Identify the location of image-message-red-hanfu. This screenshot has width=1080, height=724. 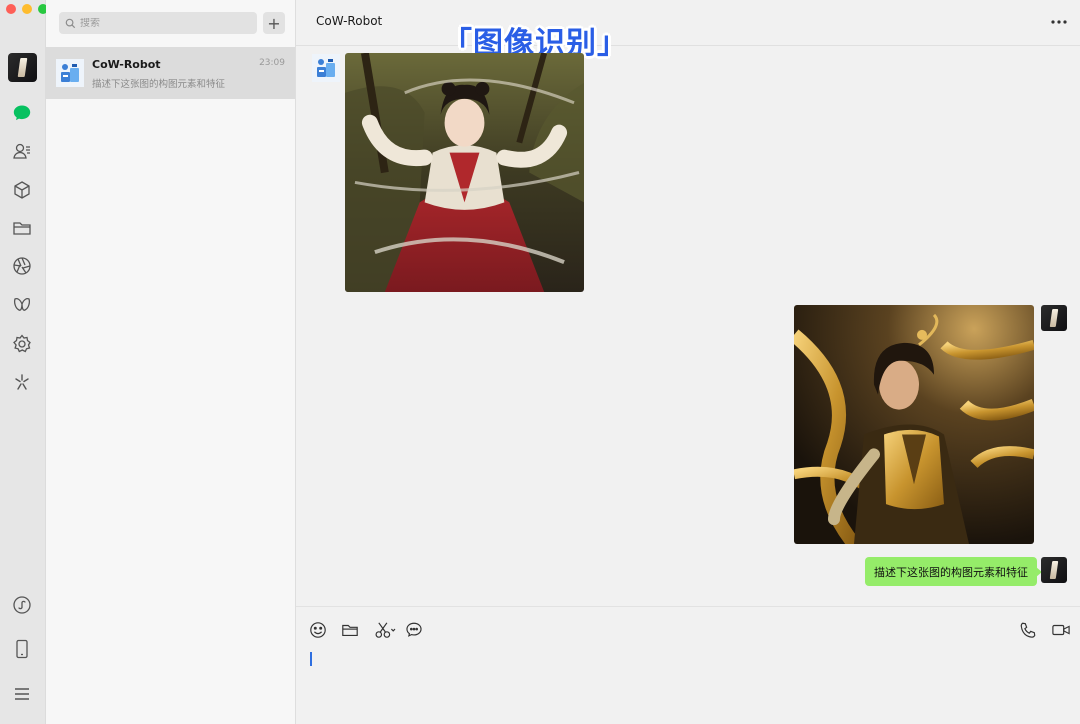
(464, 172).